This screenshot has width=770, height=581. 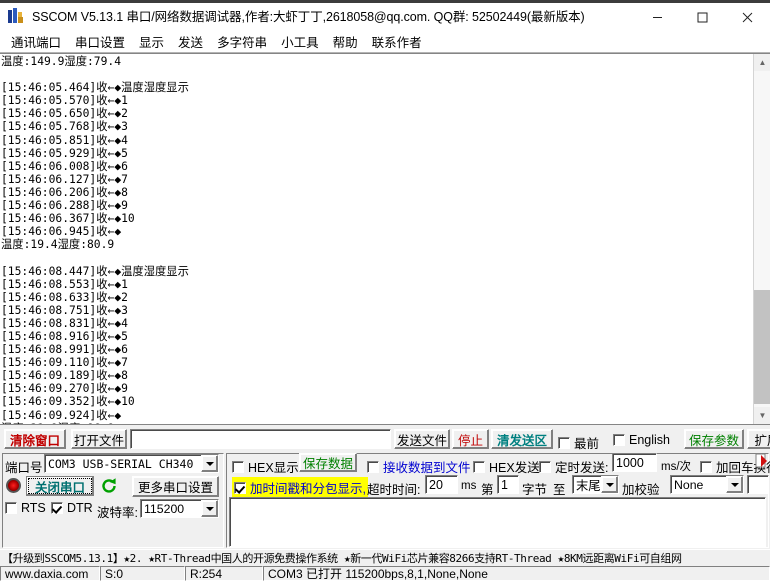 I want to click on rts-label: RTS, so click(x=33, y=508).